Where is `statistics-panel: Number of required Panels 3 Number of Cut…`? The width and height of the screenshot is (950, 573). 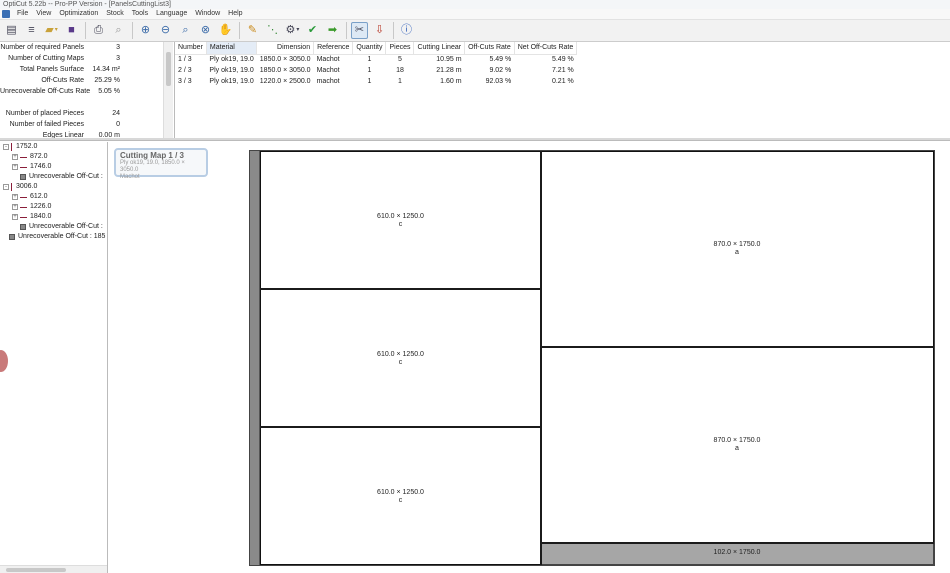
statistics-panel: Number of required Panels 3 Number of Cut… is located at coordinates (81, 90).